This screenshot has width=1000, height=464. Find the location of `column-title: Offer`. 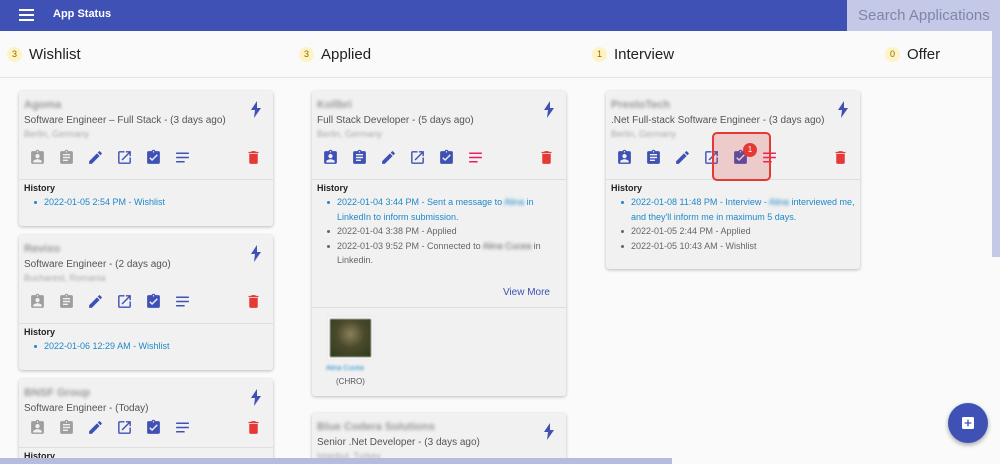

column-title: Offer is located at coordinates (924, 54).